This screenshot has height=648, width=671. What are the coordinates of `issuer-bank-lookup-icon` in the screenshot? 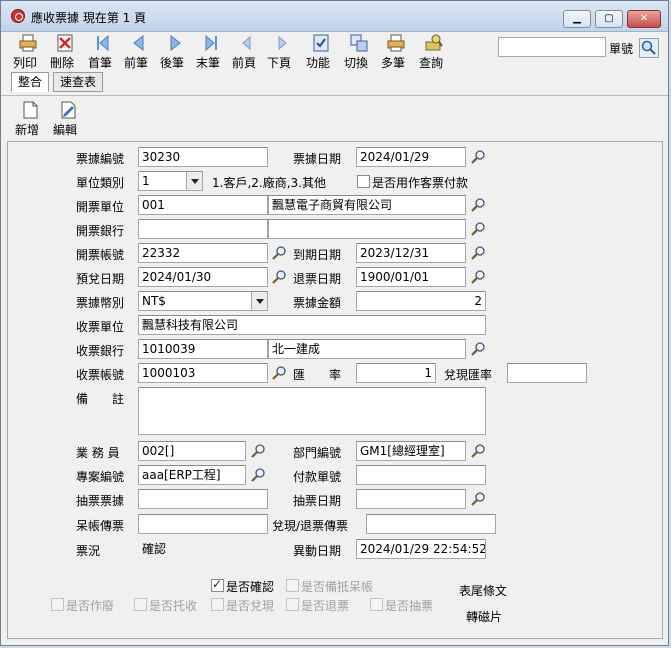 It's located at (478, 229).